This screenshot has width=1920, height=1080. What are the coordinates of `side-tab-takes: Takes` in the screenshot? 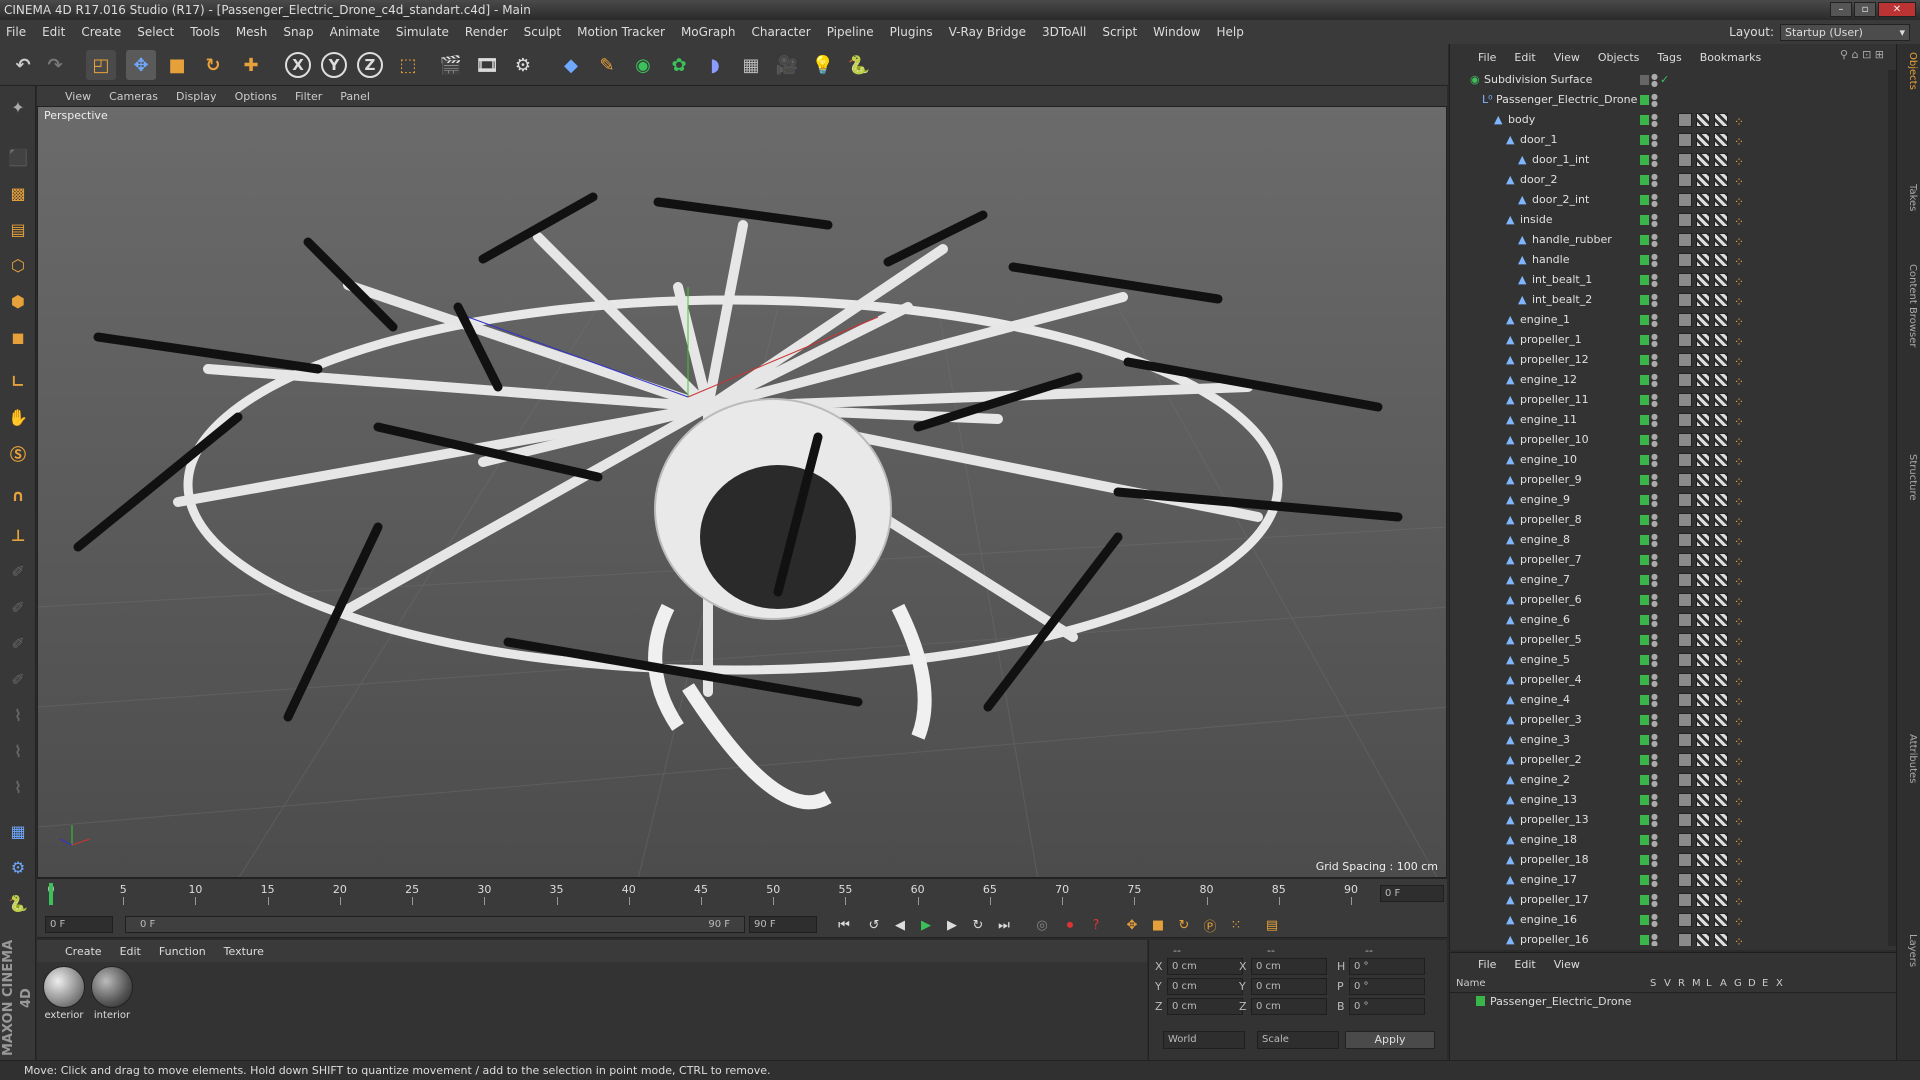 It's located at (1909, 197).